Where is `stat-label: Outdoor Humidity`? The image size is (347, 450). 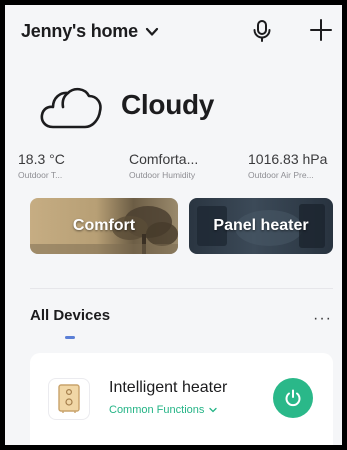
stat-label: Outdoor Humidity is located at coordinates (162, 175).